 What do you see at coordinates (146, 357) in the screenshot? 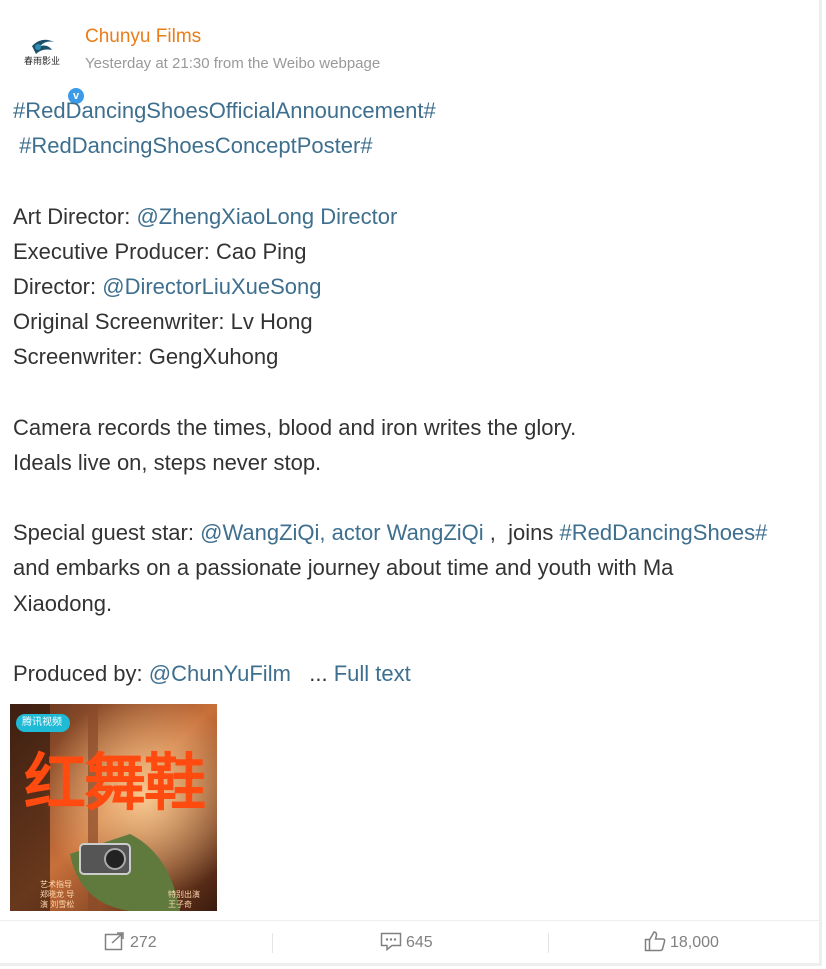
I see `screenwriter-text: Screenwriter: GengXuhong` at bounding box center [146, 357].